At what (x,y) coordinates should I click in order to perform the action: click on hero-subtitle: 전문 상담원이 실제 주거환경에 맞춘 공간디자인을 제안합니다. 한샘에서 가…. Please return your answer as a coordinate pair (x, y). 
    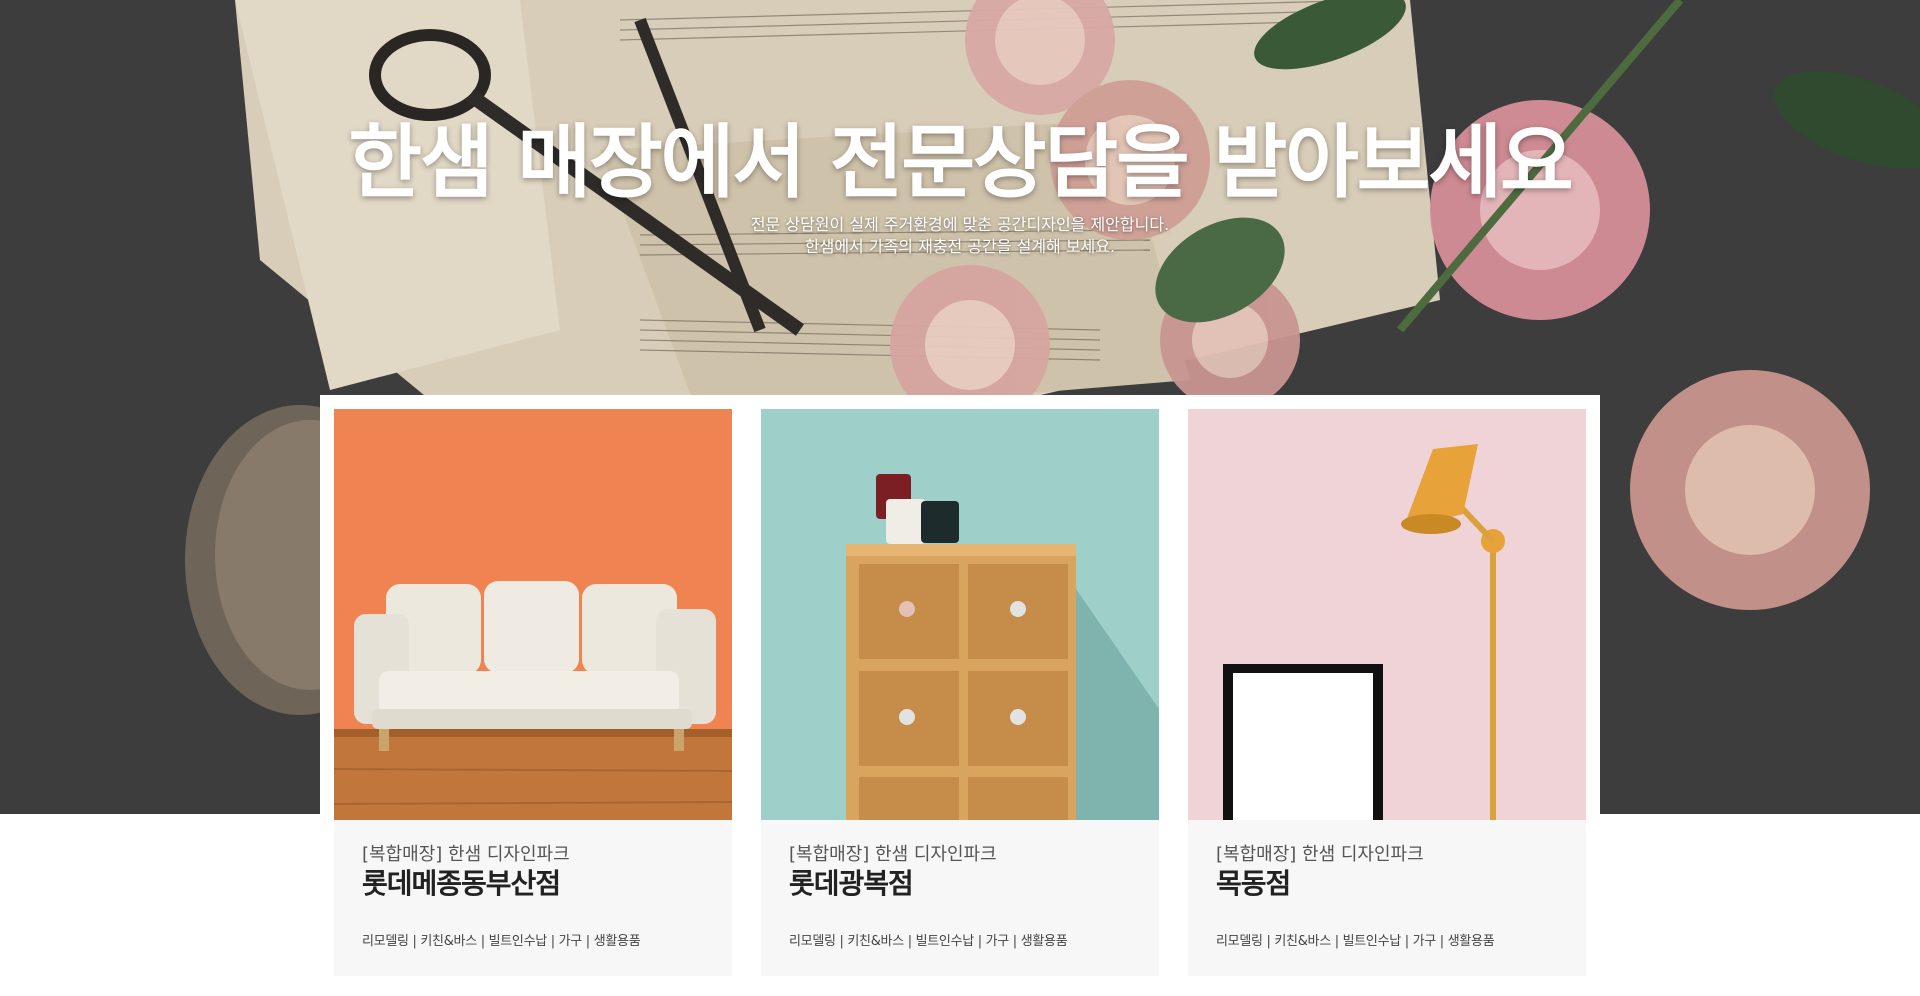
    Looking at the image, I should click on (960, 236).